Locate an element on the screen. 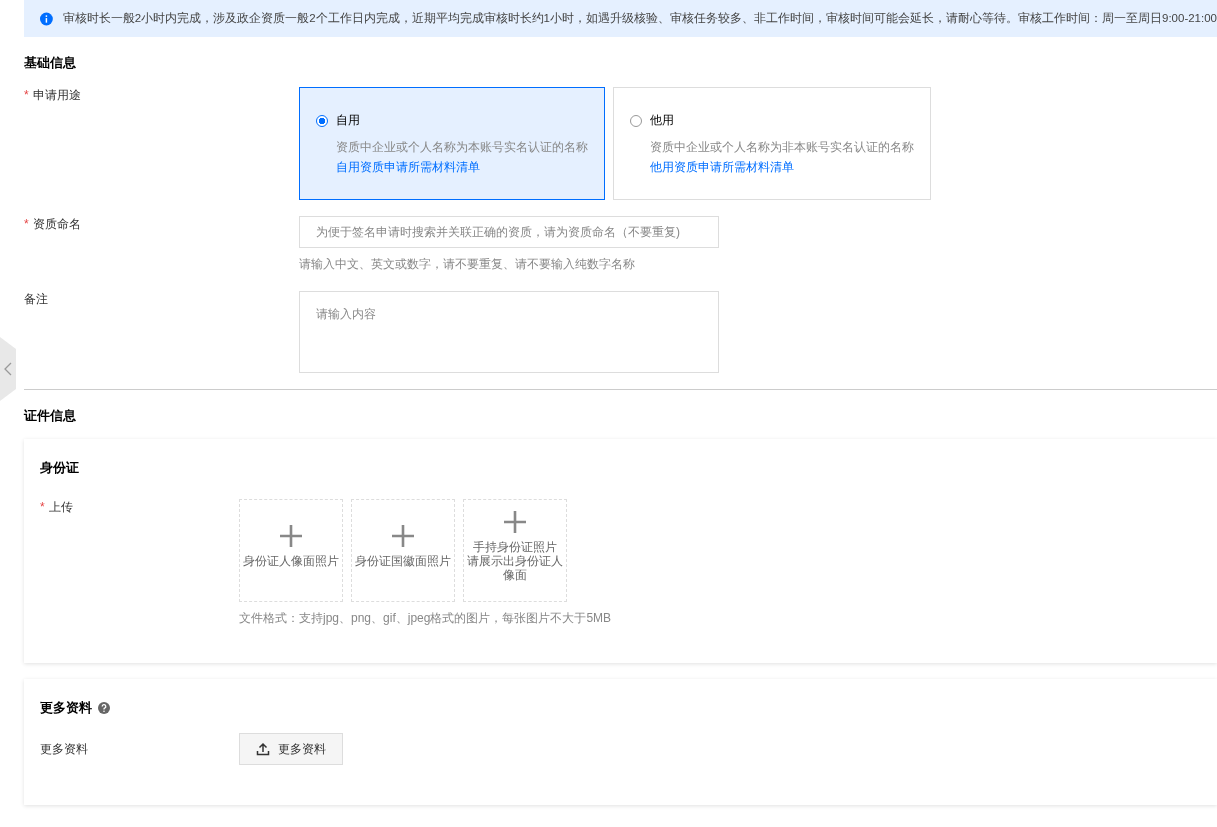 The image size is (1217, 827). option-title: 自用 is located at coordinates (348, 120).